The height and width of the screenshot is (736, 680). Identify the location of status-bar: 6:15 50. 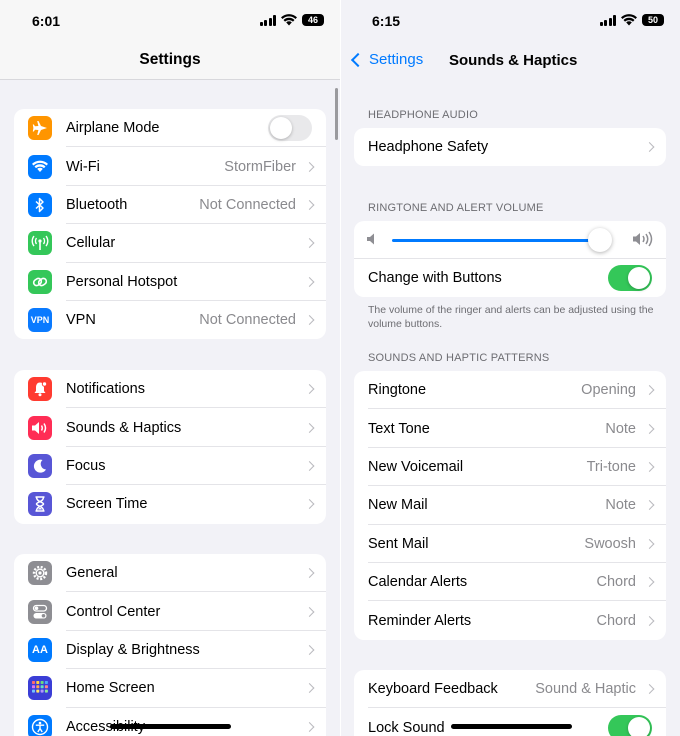
(510, 21).